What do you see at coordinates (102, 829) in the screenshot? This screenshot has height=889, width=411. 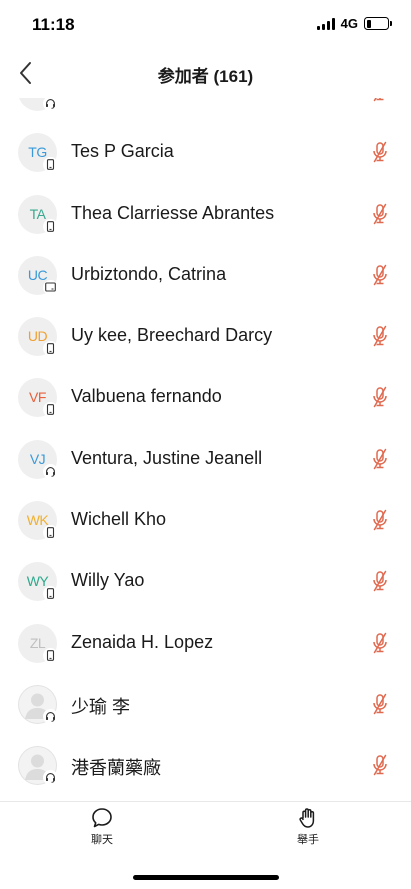 I see `chat-button: 聊天` at bounding box center [102, 829].